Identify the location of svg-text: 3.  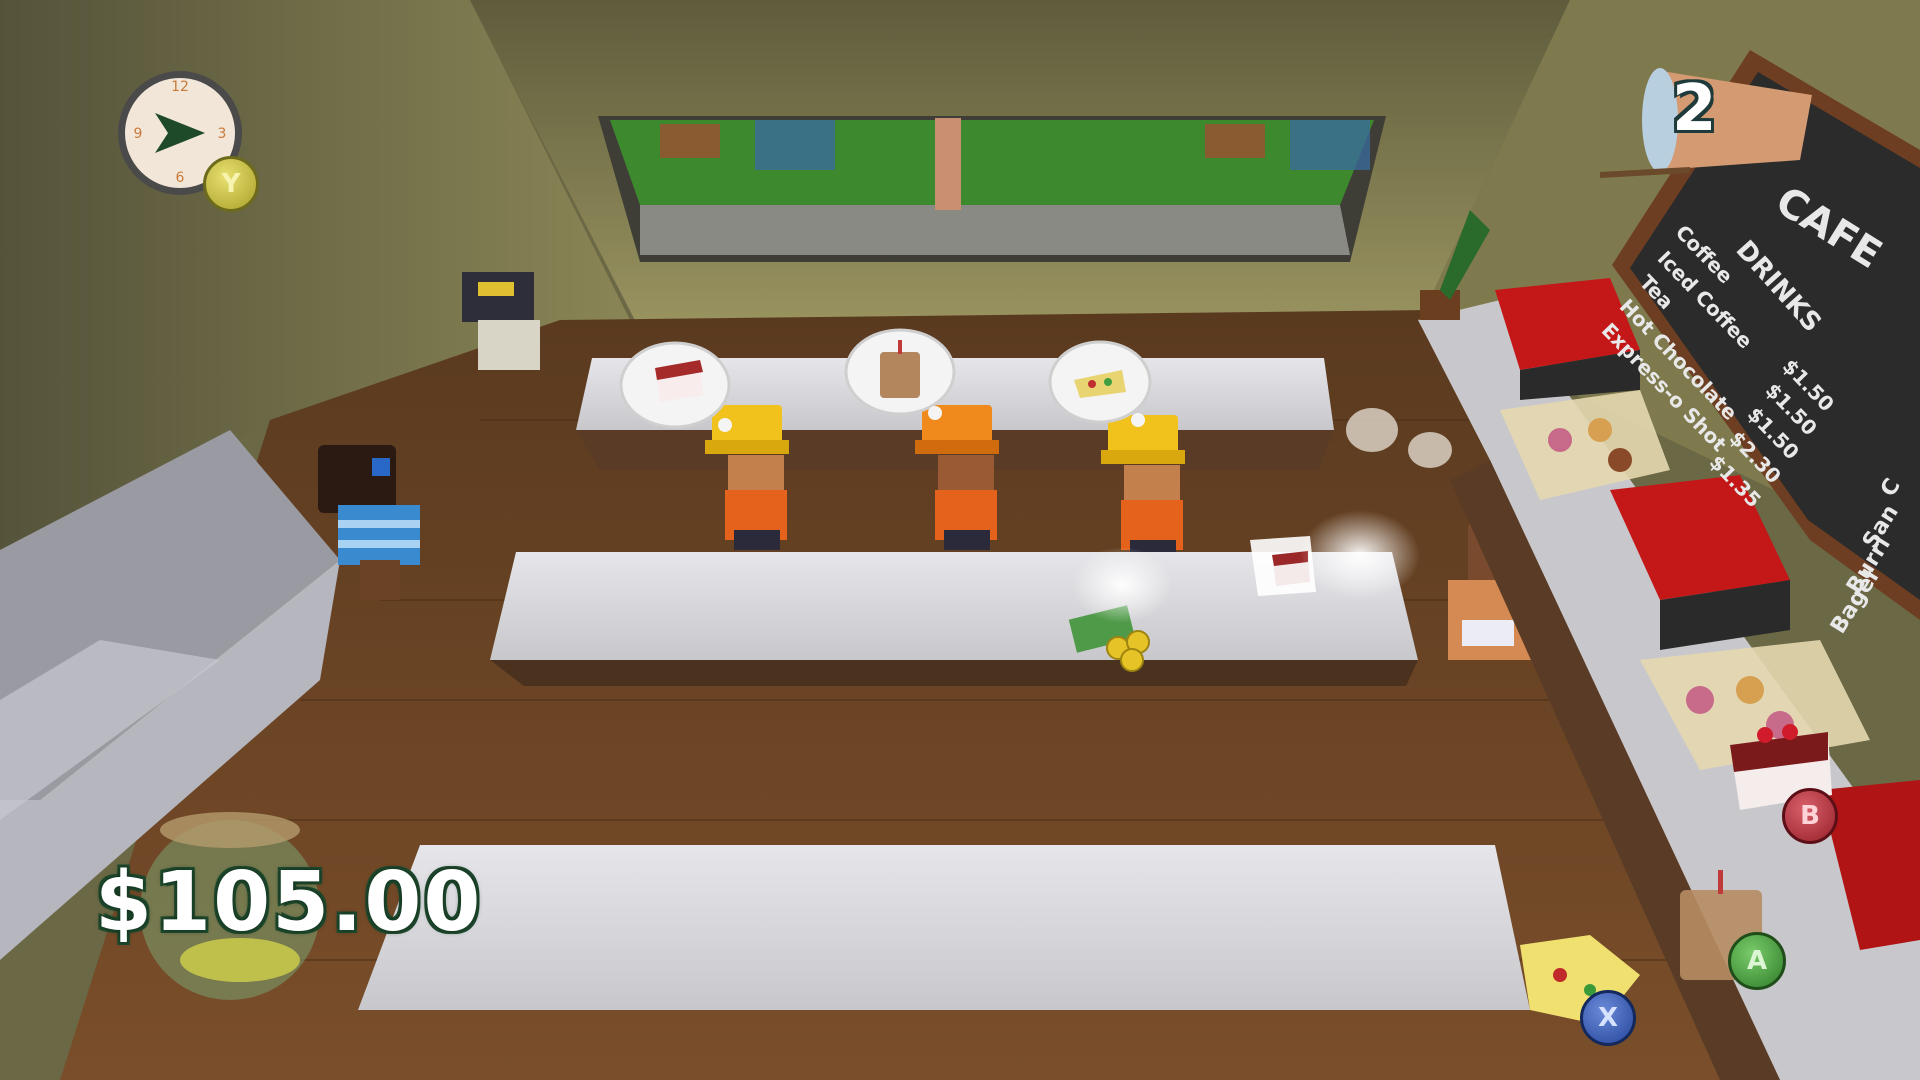
(222, 134).